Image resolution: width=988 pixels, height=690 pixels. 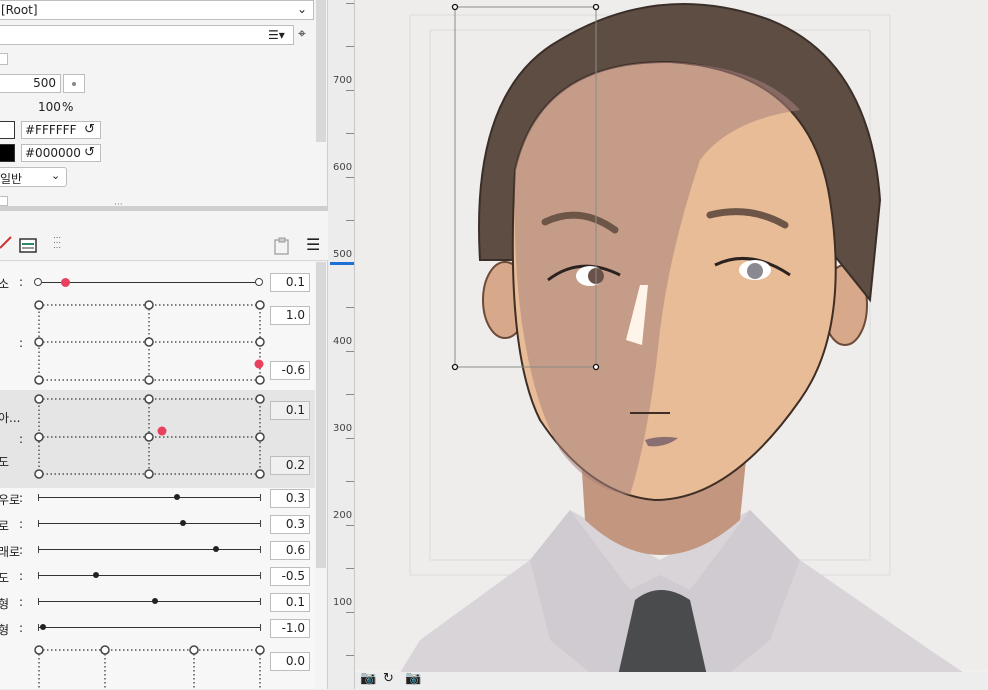 What do you see at coordinates (157, 10) in the screenshot?
I see `parent-select: [Root] ⌄` at bounding box center [157, 10].